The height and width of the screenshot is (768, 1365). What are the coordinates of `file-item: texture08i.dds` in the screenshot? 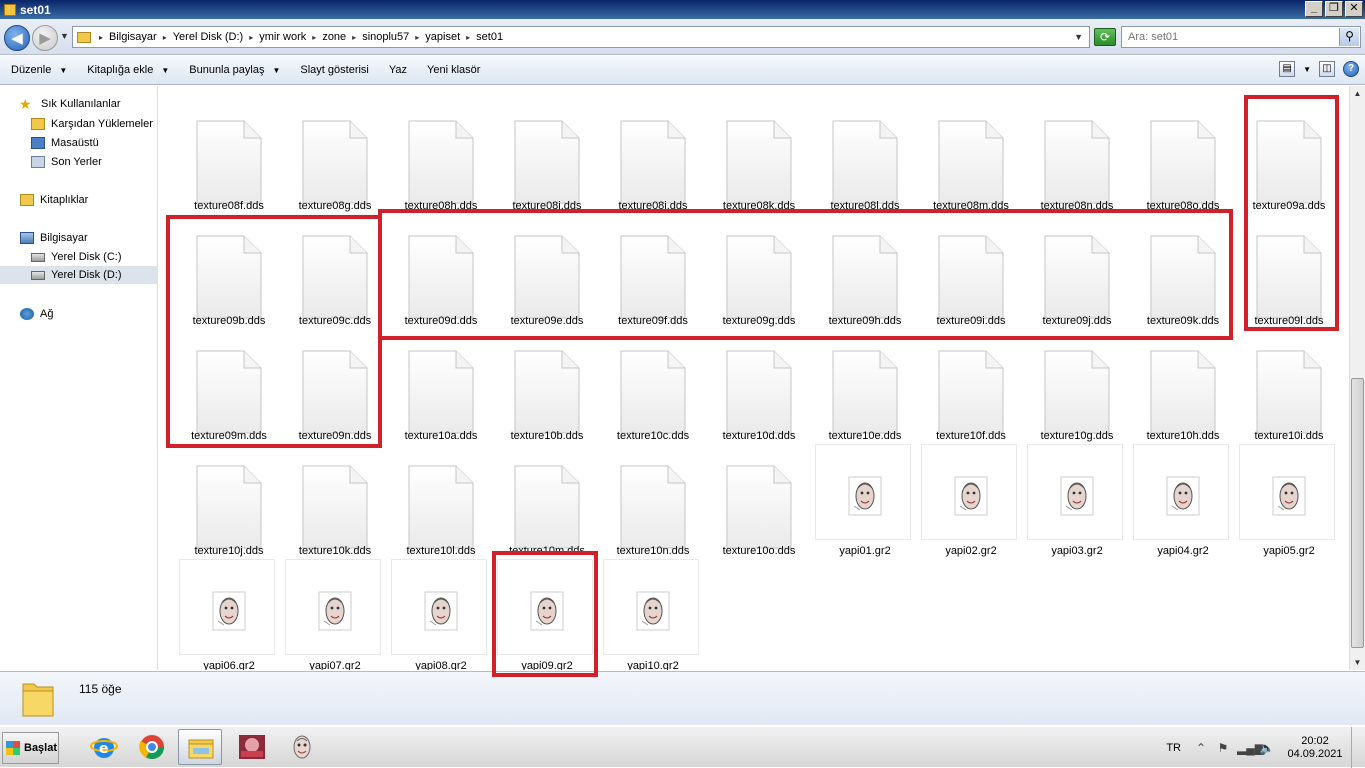 It's located at (547, 156).